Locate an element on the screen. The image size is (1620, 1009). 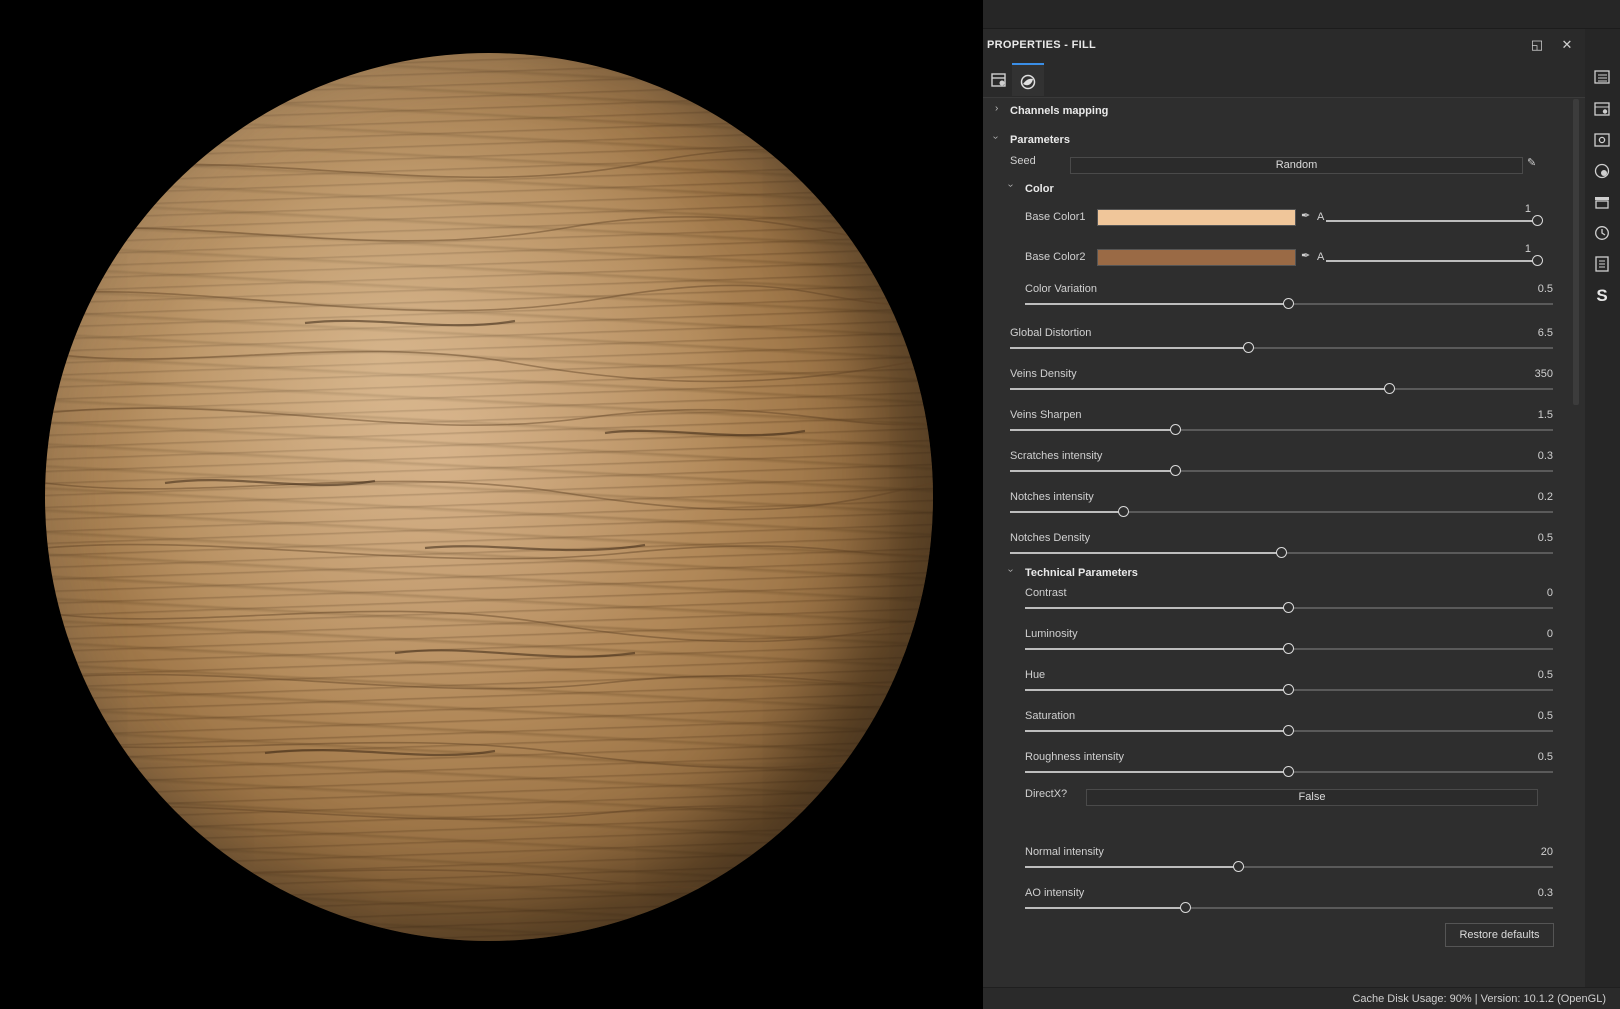
notches-density-value: 0.5 is located at coordinates (1545, 538).